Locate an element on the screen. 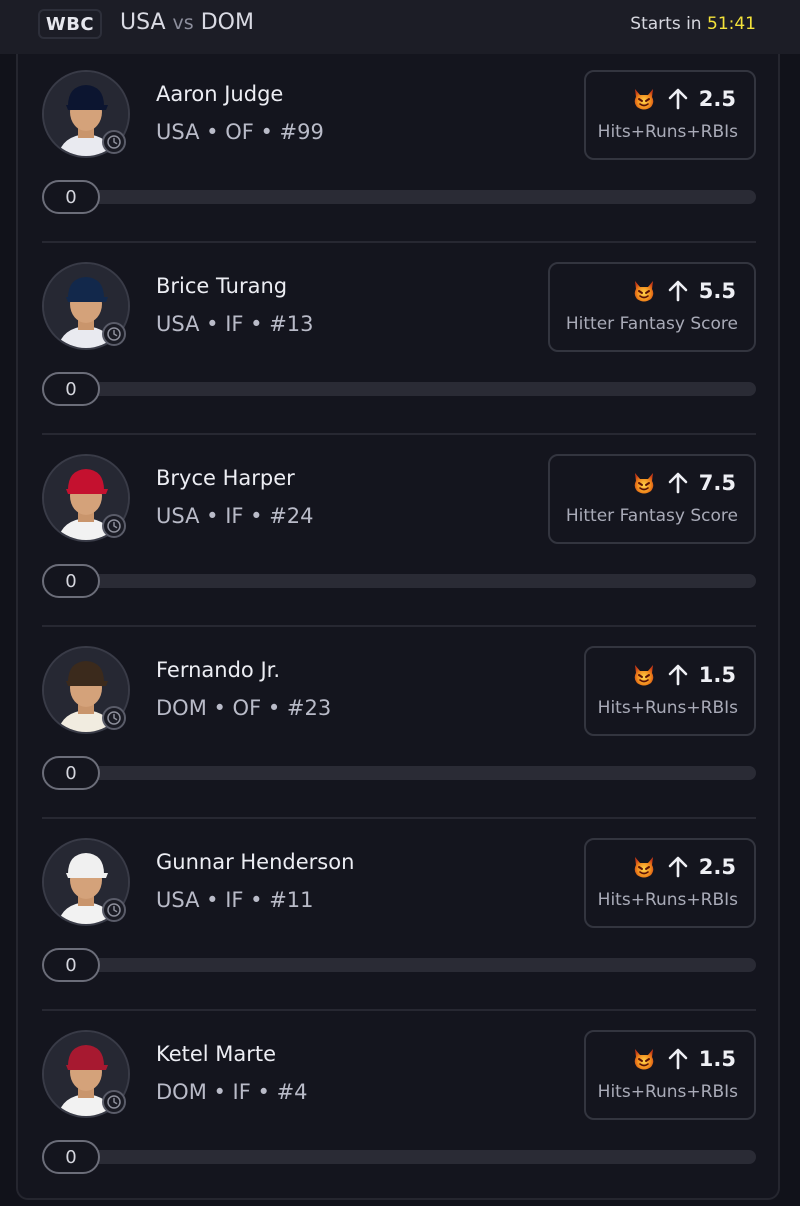 The image size is (800, 1206). player-name: Ketel Marte is located at coordinates (216, 1054).